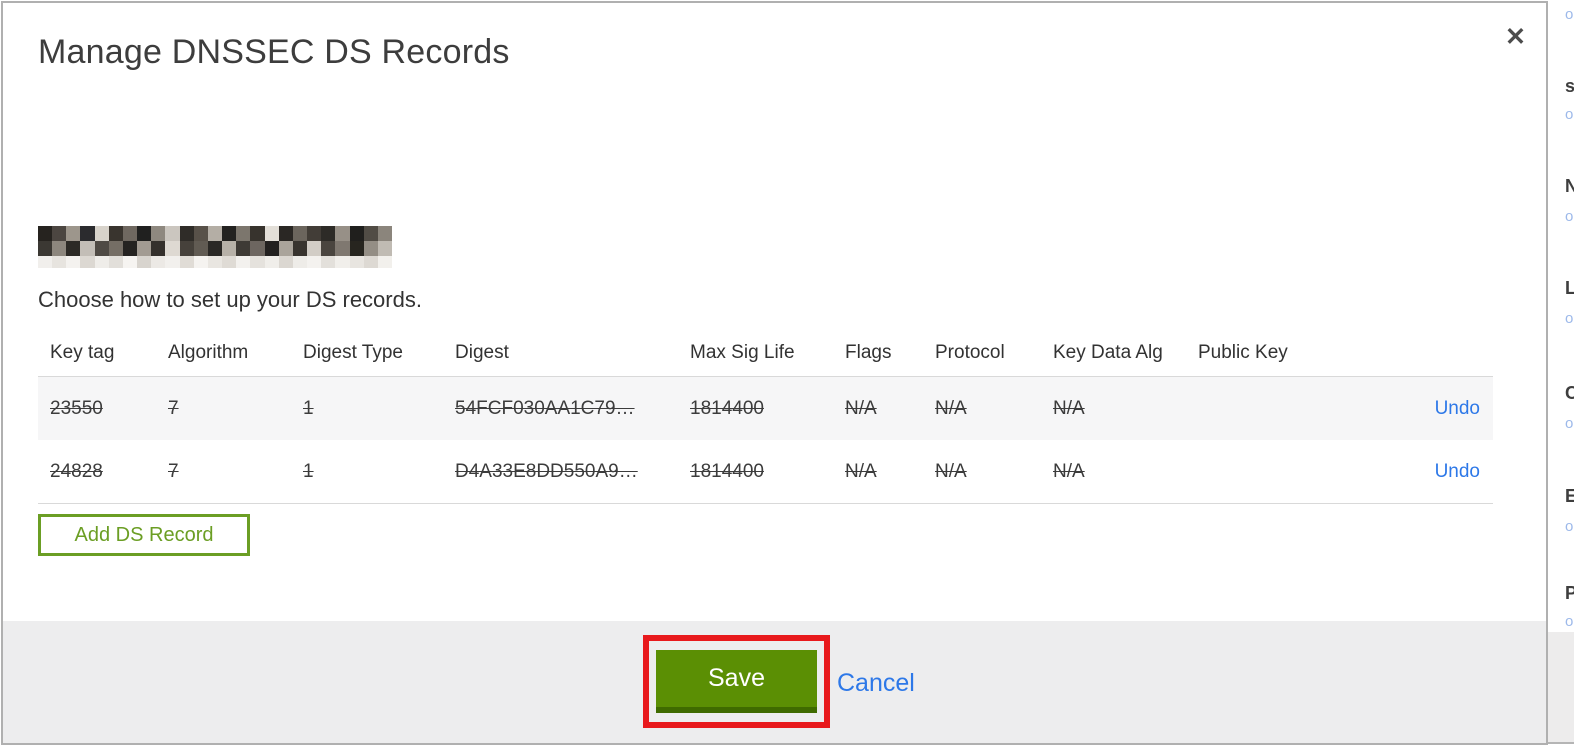  I want to click on save-button: Save, so click(736, 681).